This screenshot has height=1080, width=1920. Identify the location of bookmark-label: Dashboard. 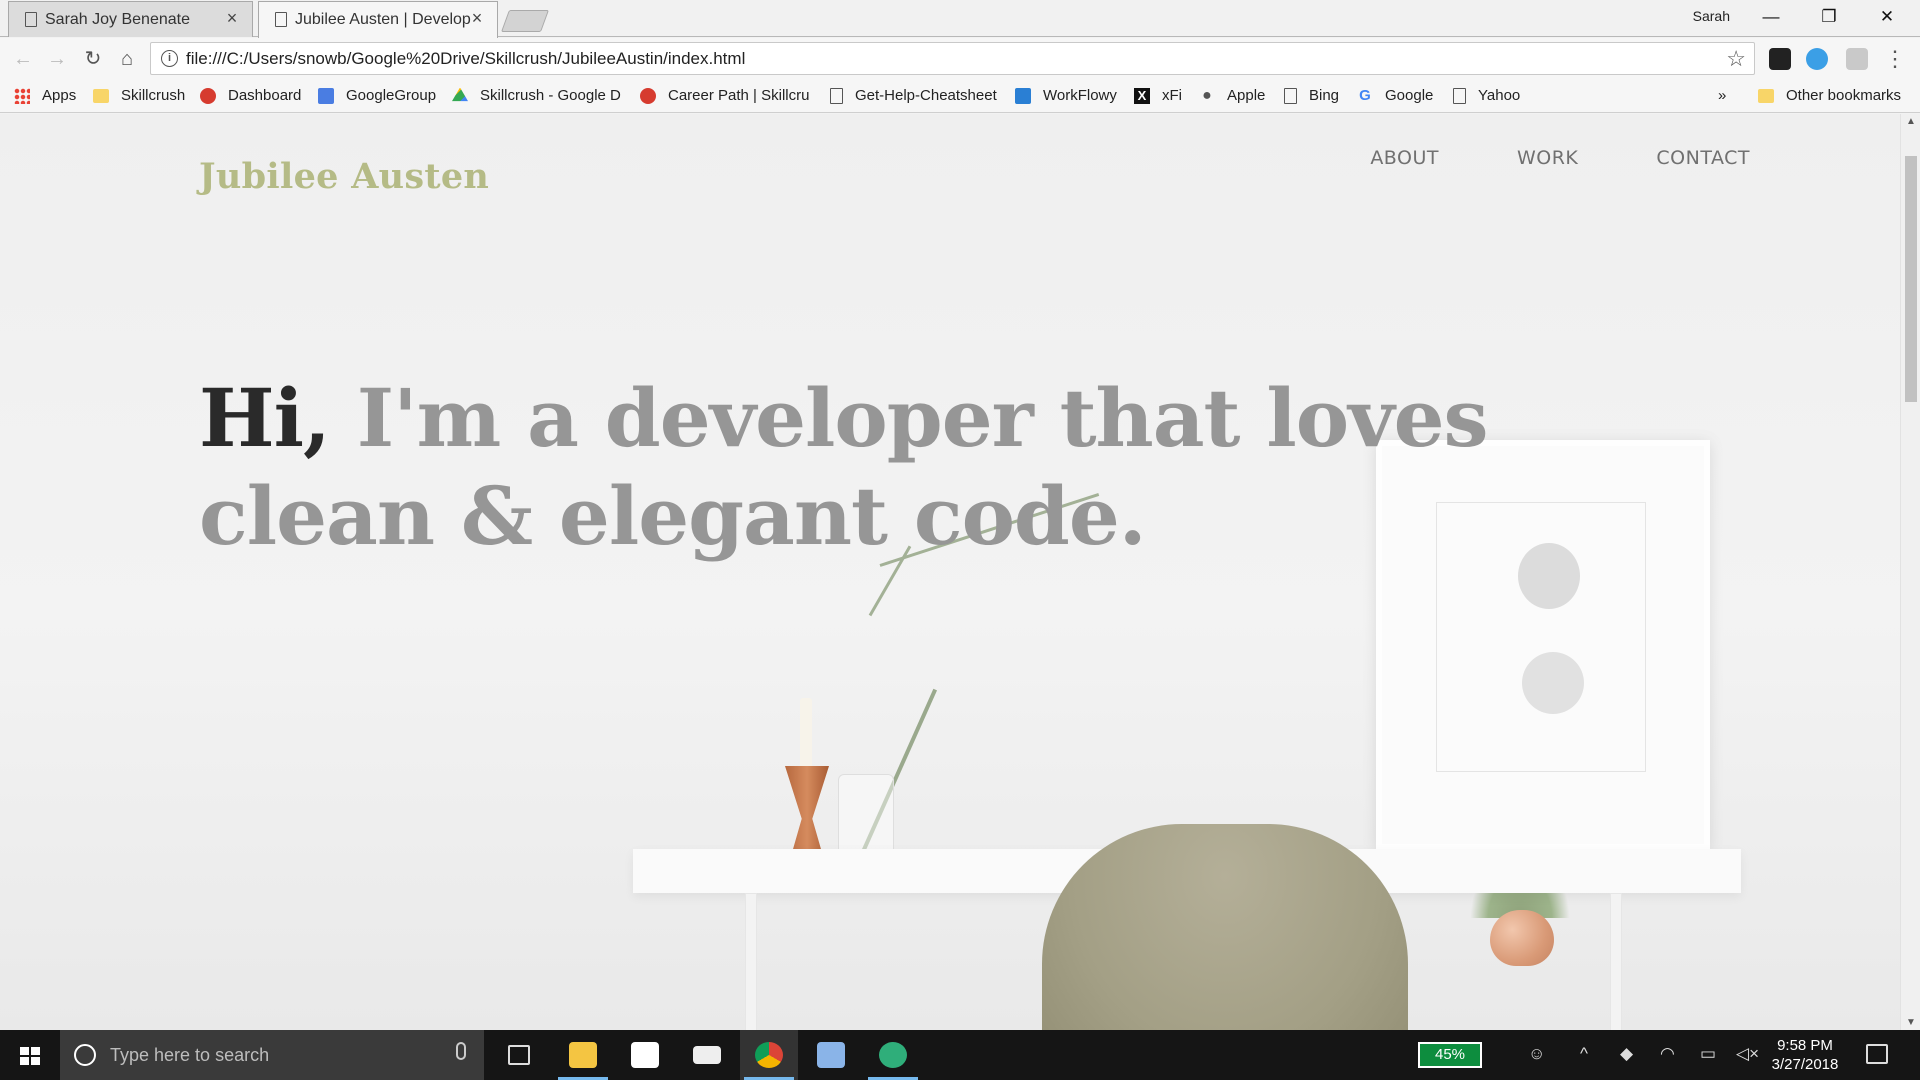
(265, 95).